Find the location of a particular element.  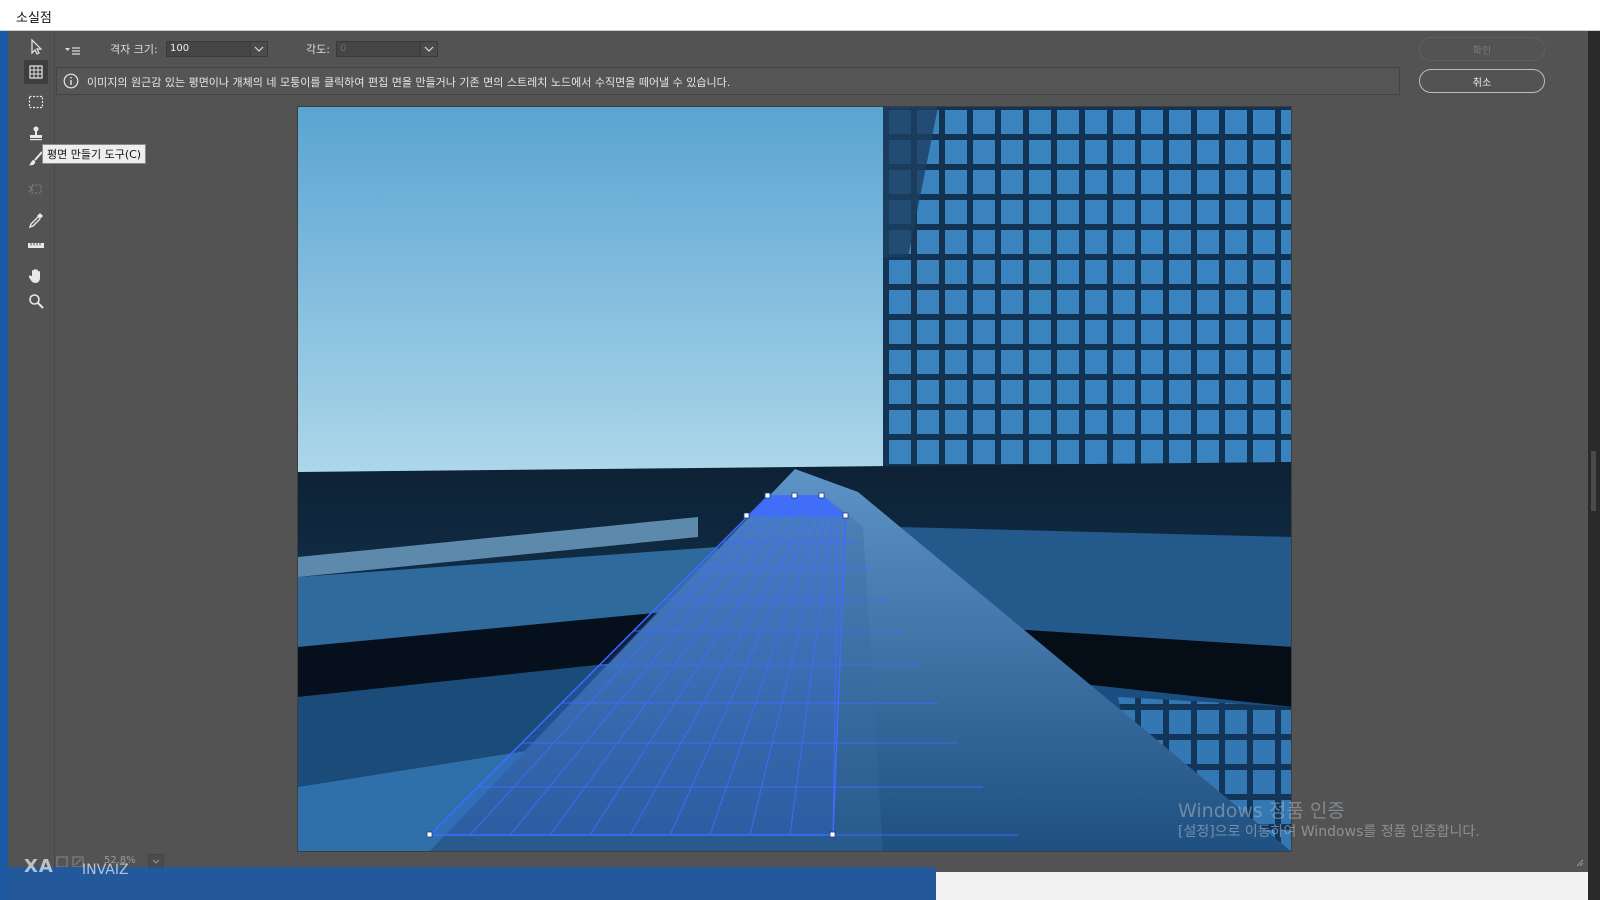

marquee-tool is located at coordinates (36, 102).